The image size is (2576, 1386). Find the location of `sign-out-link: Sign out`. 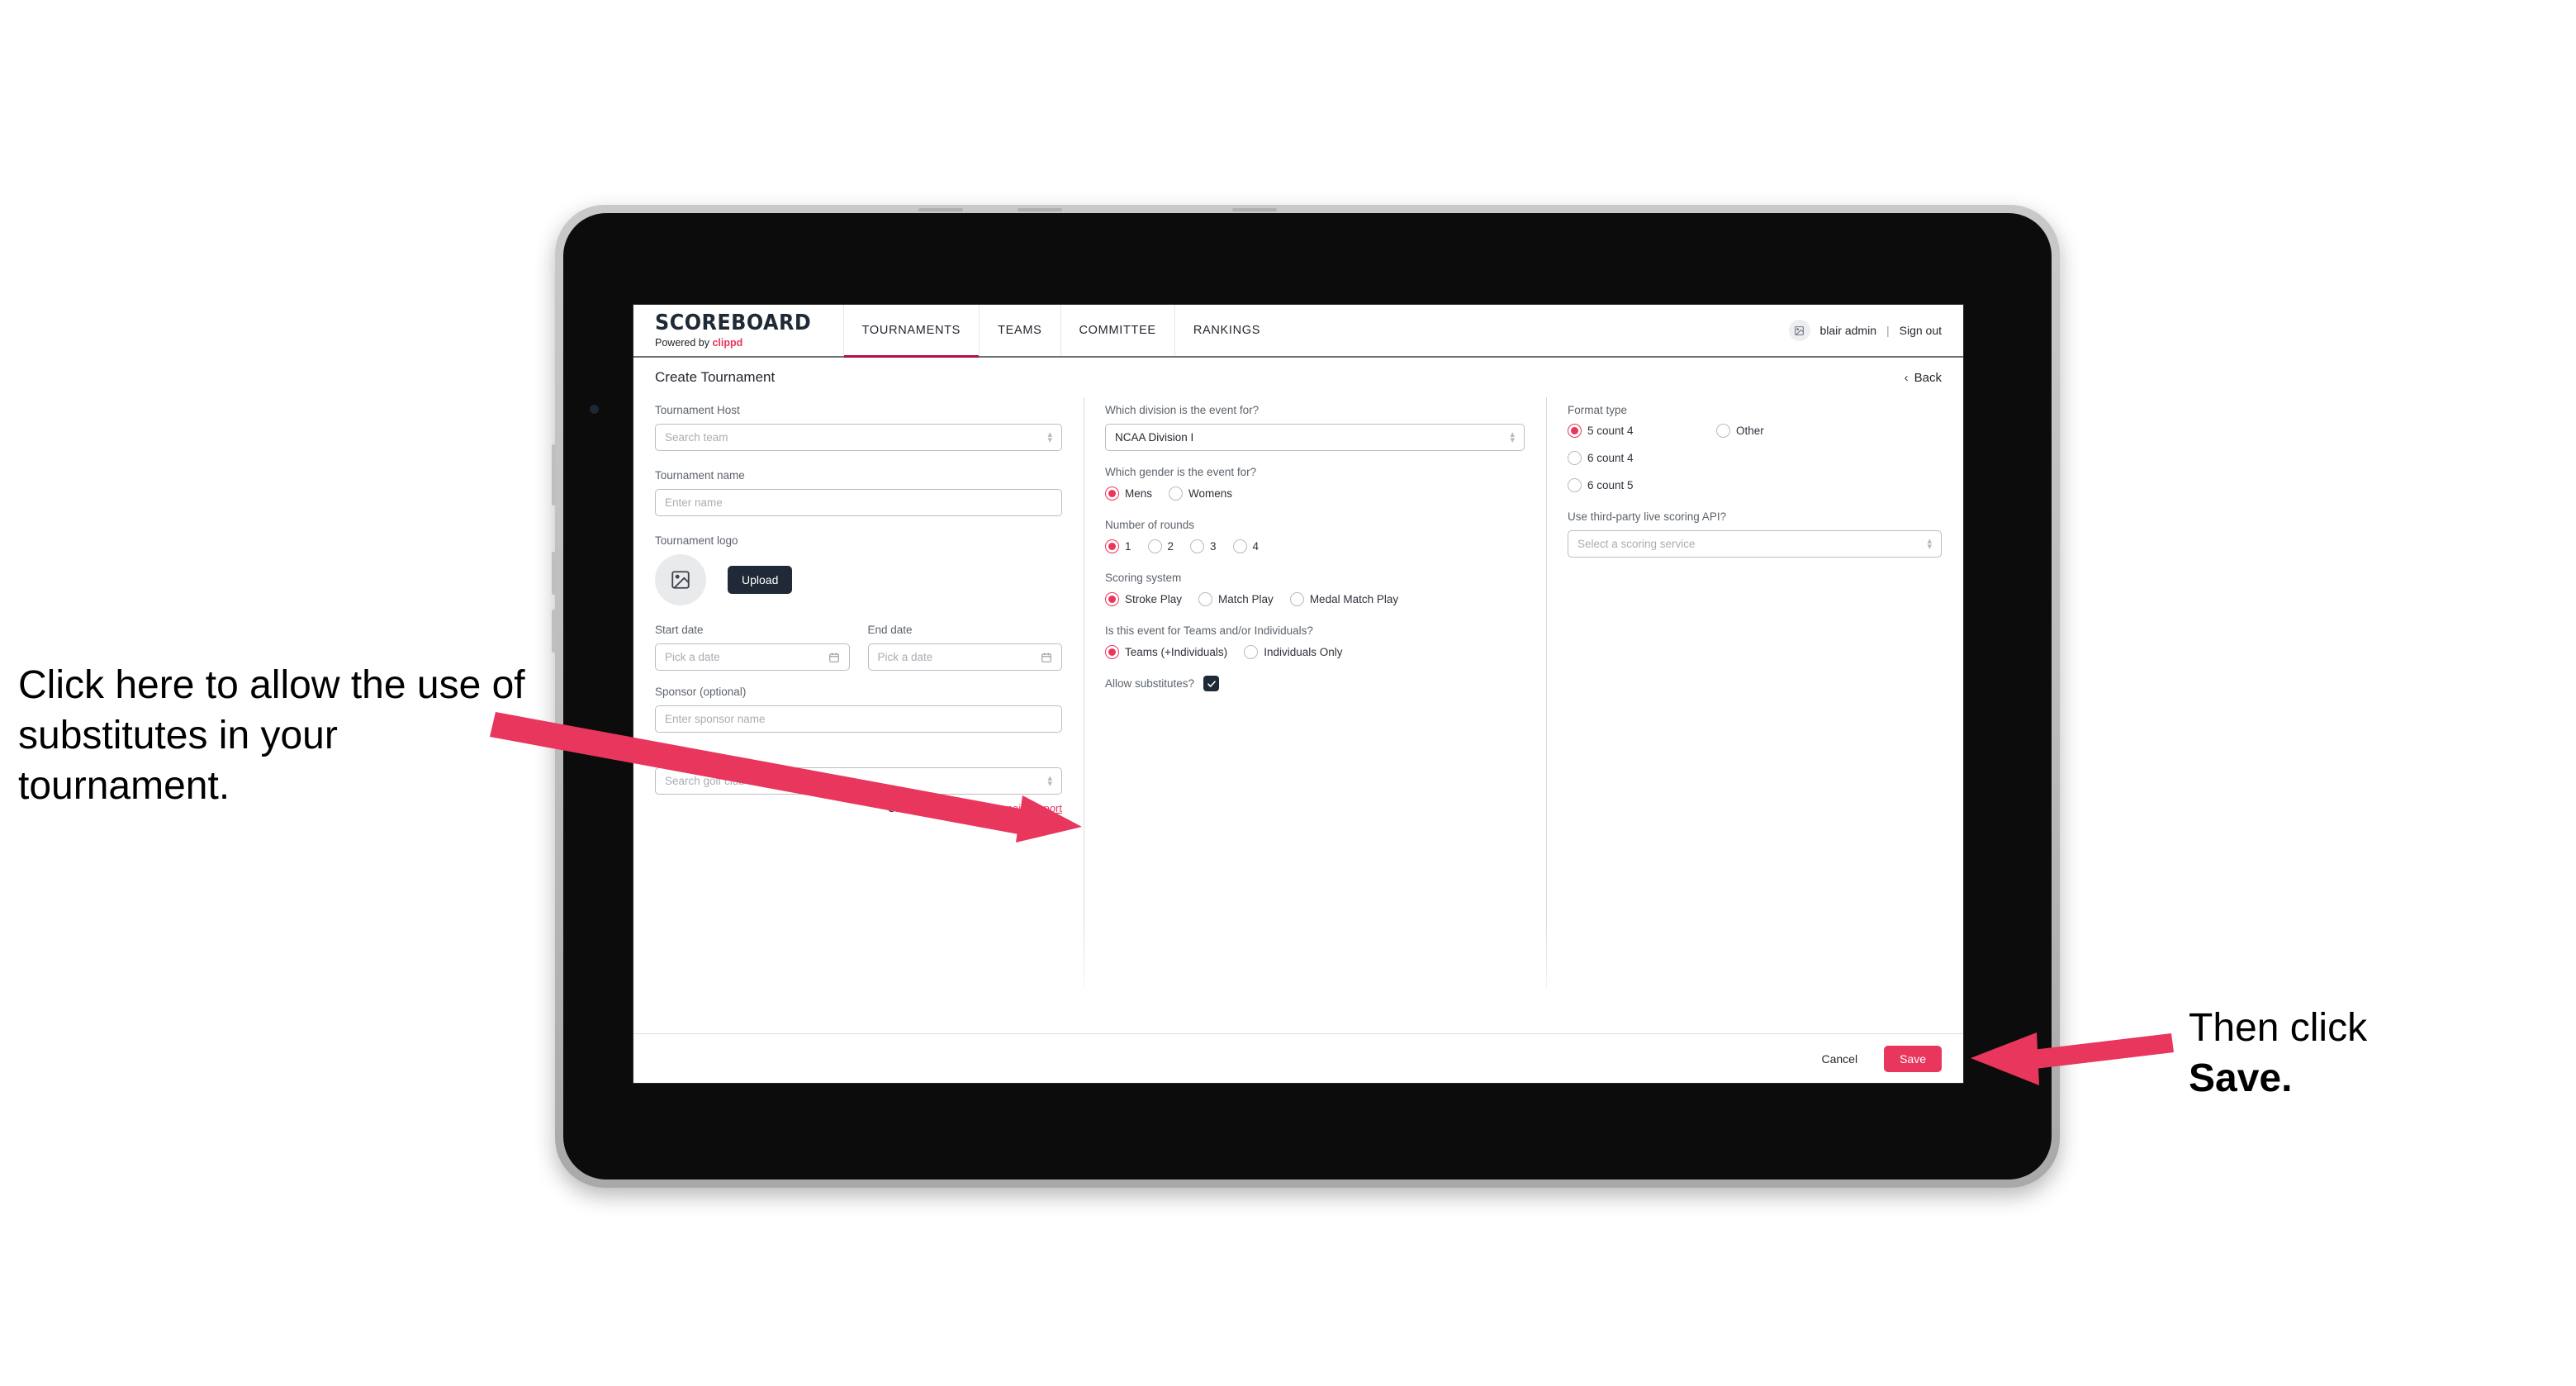

sign-out-link: Sign out is located at coordinates (1921, 330).